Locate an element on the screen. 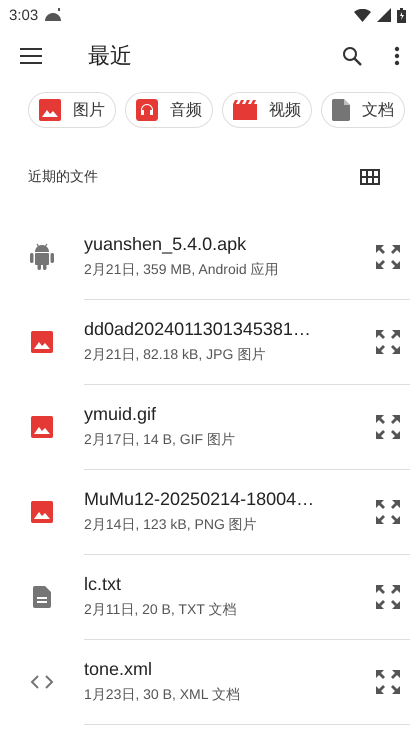  grid-icon is located at coordinates (370, 177).